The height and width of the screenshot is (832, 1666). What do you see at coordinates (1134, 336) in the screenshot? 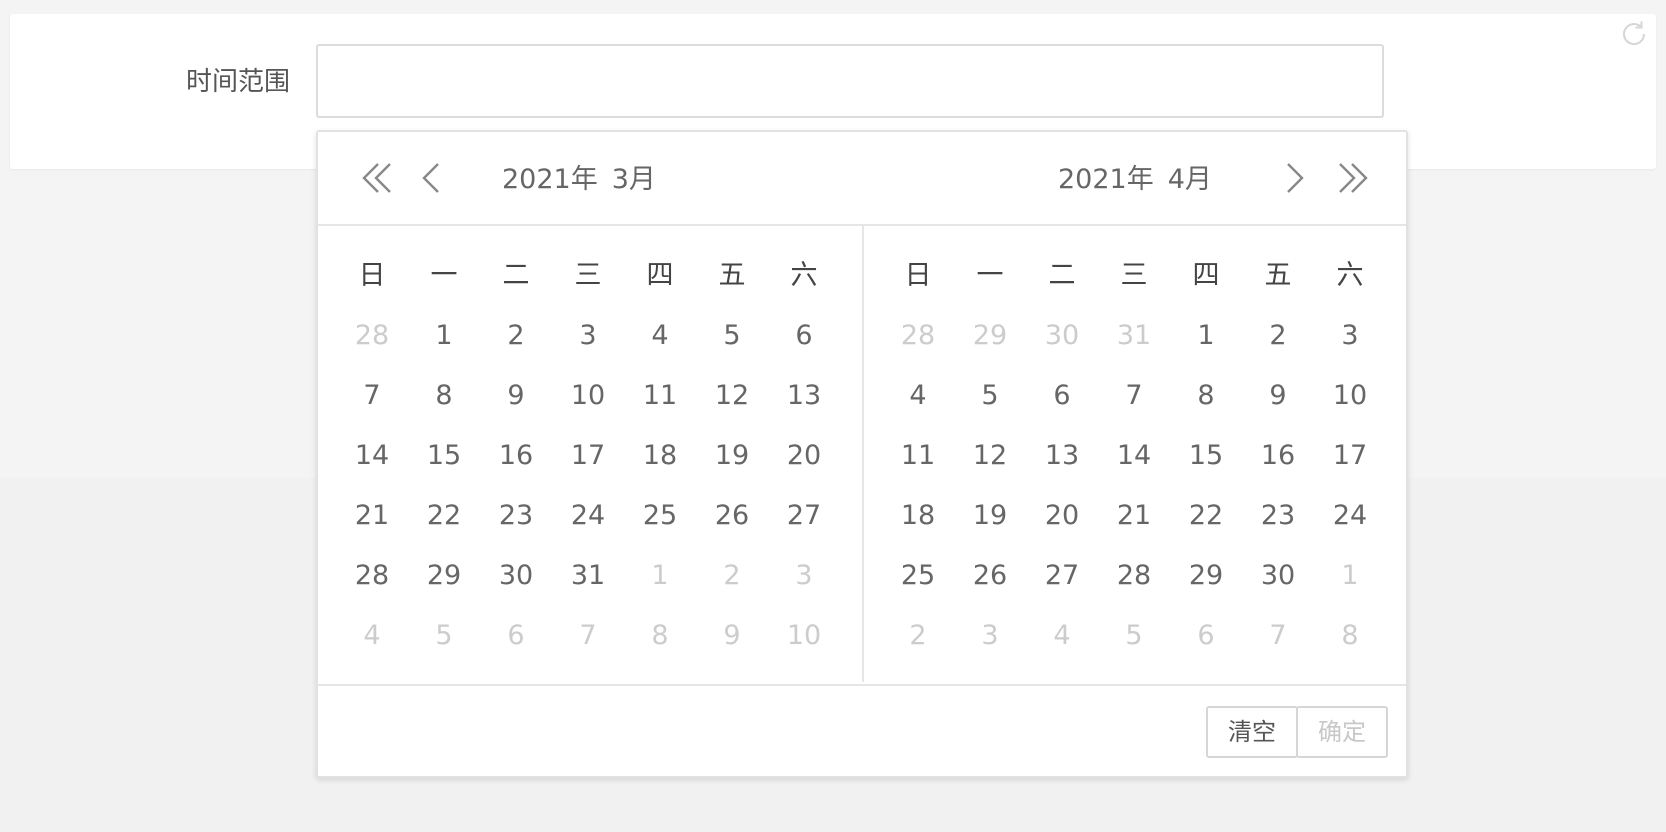
I see `calendar-day-other-month: 31` at bounding box center [1134, 336].